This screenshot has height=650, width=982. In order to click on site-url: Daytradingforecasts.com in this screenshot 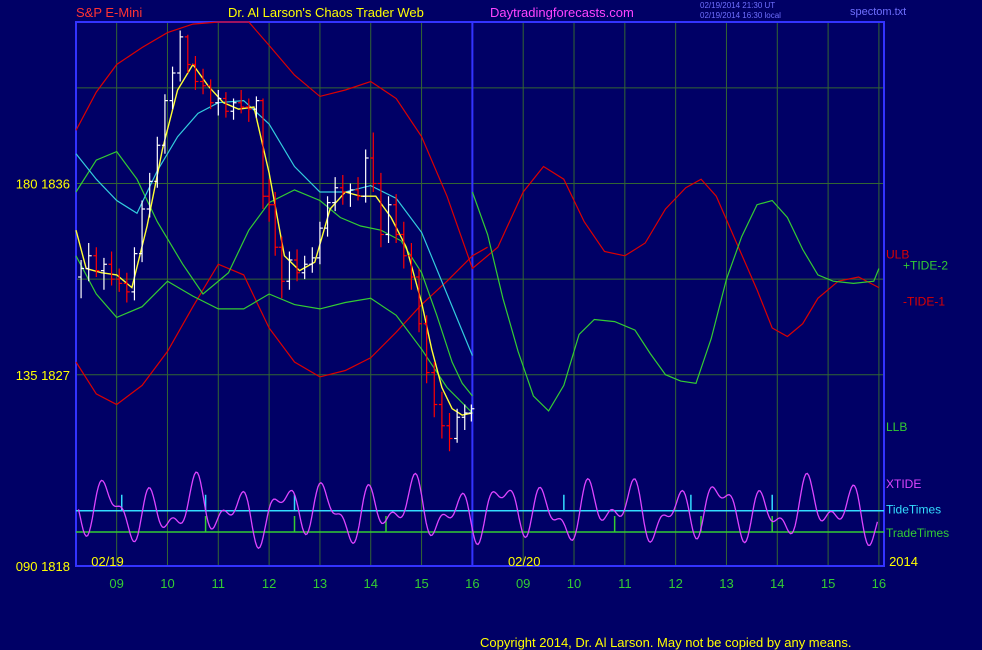, I will do `click(562, 12)`.